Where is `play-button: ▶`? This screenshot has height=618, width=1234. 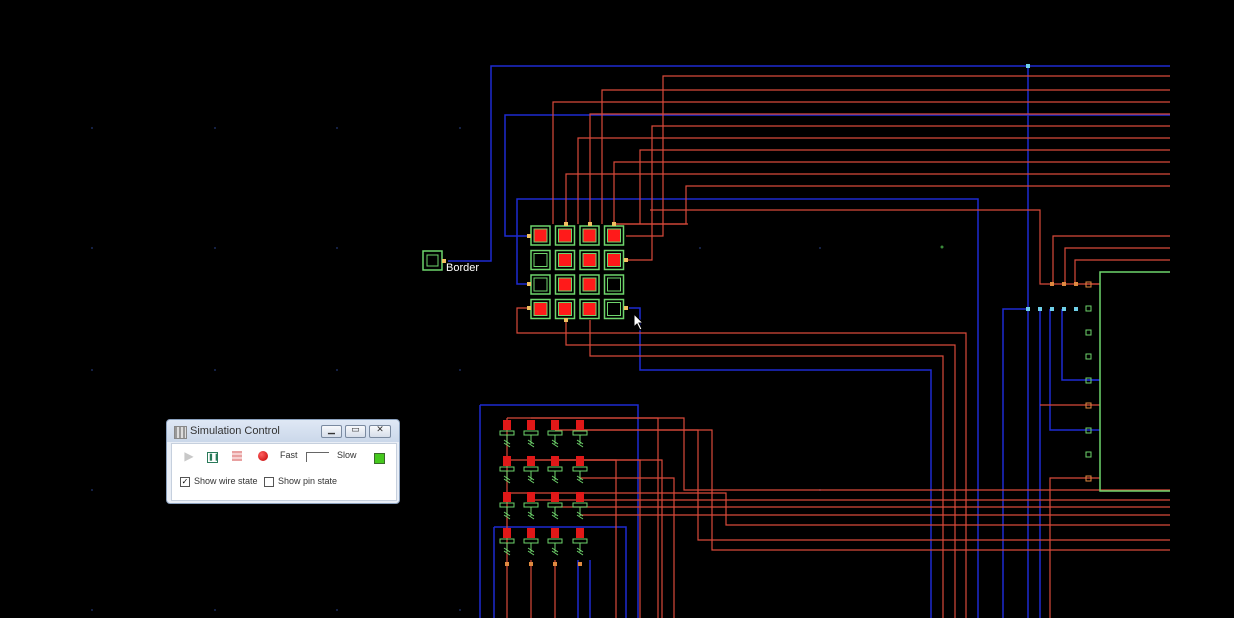 play-button: ▶ is located at coordinates (189, 456).